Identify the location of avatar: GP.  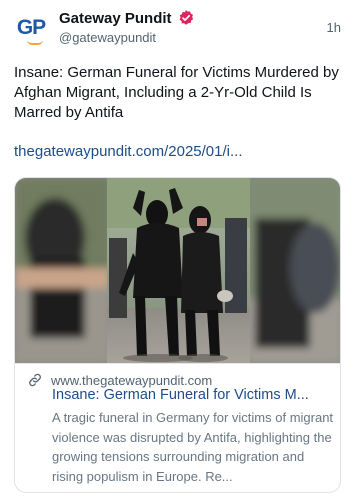
(31, 30).